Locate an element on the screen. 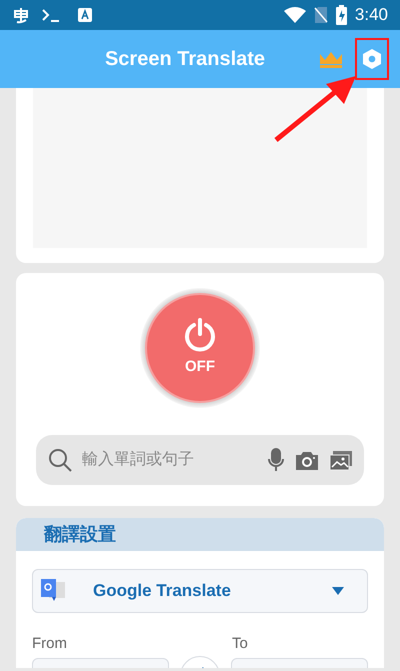 Image resolution: width=400 pixels, height=671 pixels. search-icon is located at coordinates (60, 460).